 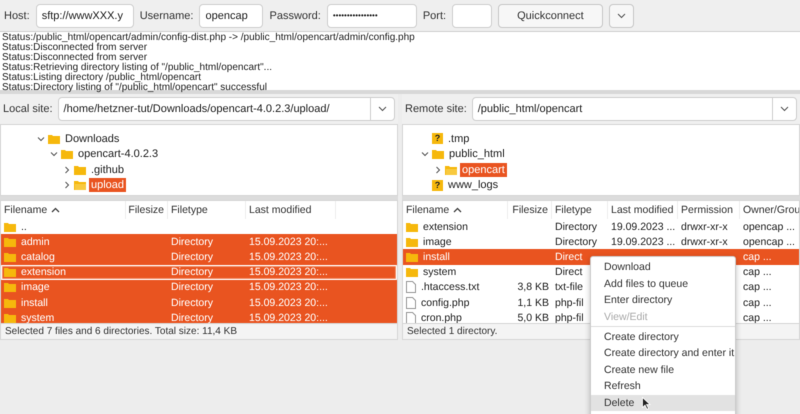 I want to click on sort-icon, so click(x=457, y=210).